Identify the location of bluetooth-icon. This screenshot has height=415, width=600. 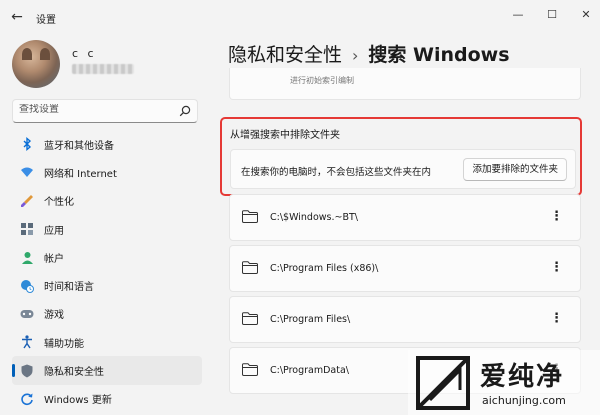
(27, 144).